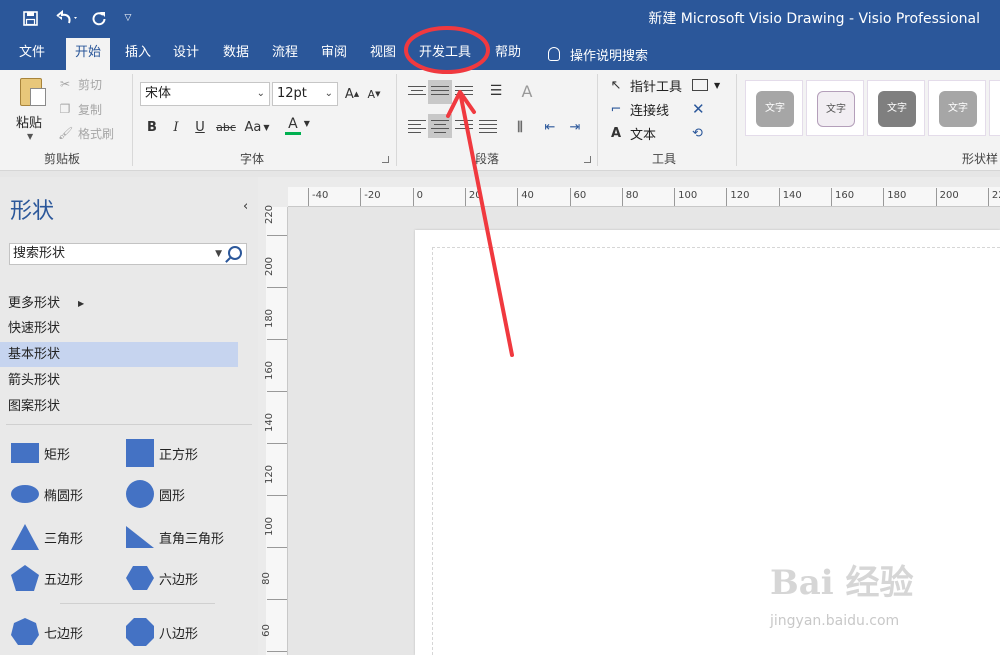 This screenshot has height=655, width=1000. Describe the element at coordinates (609, 56) in the screenshot. I see `tell-me-label: 操作说明搜索` at that location.